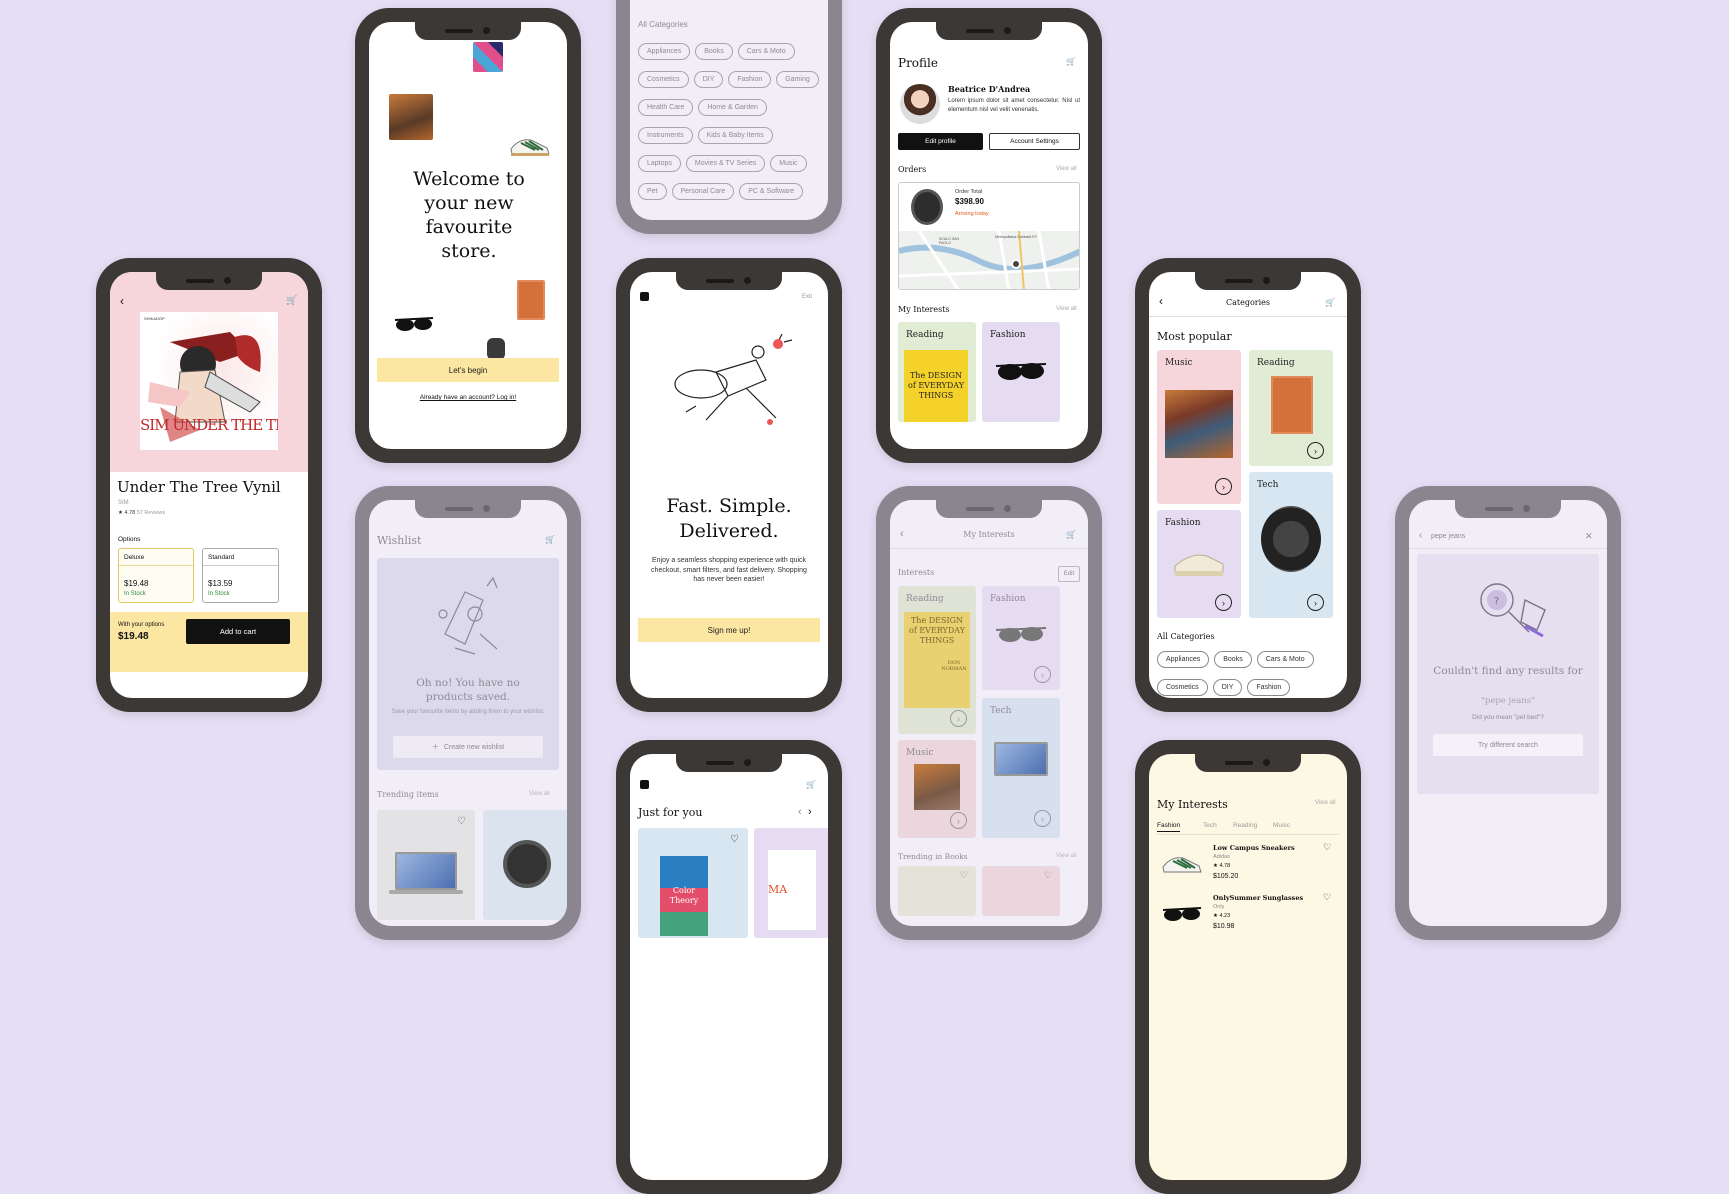 The image size is (1729, 1194). I want to click on chip: Movies & TV Series, so click(725, 163).